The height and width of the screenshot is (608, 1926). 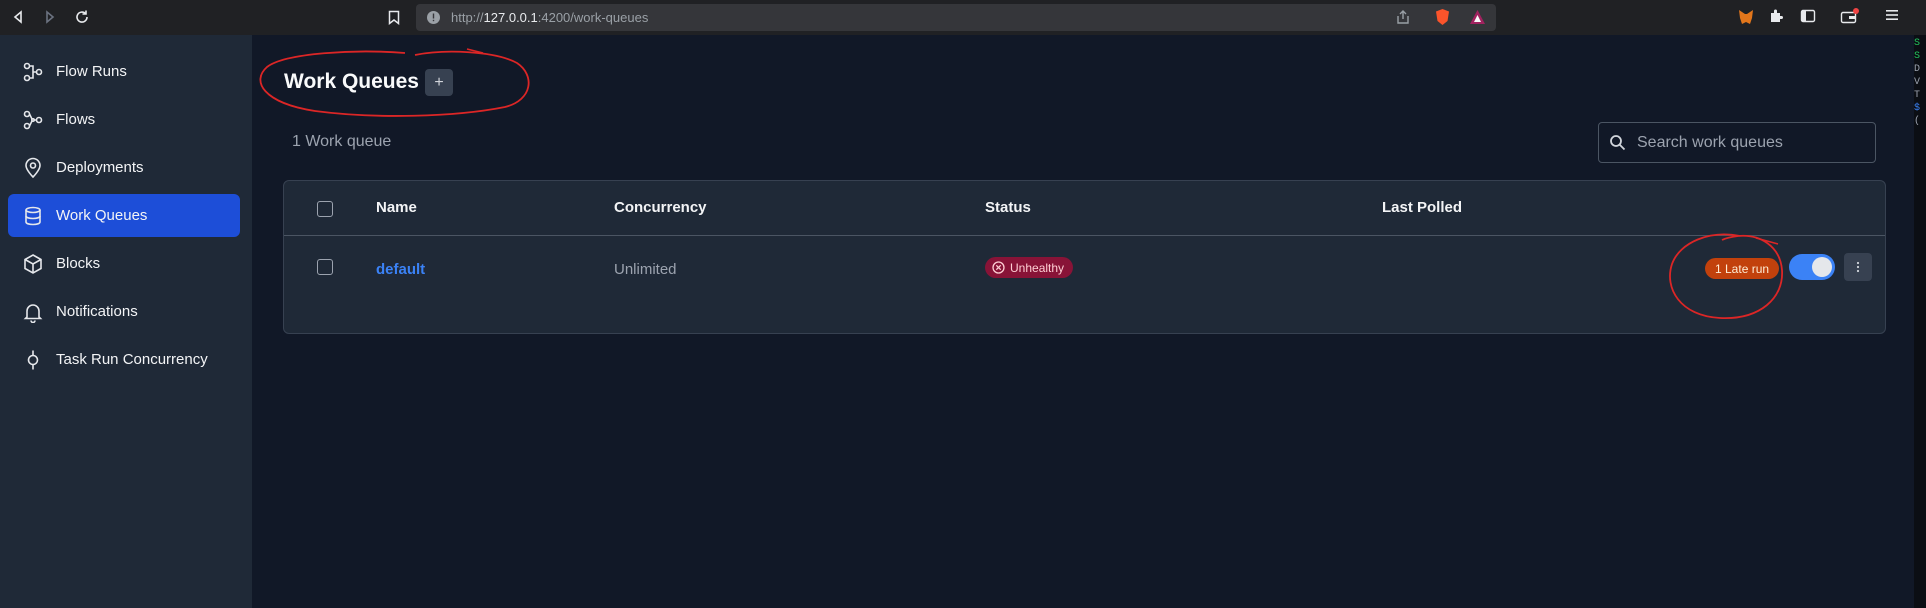 I want to click on sidebar-item-label: Flow Runs, so click(x=91, y=71).